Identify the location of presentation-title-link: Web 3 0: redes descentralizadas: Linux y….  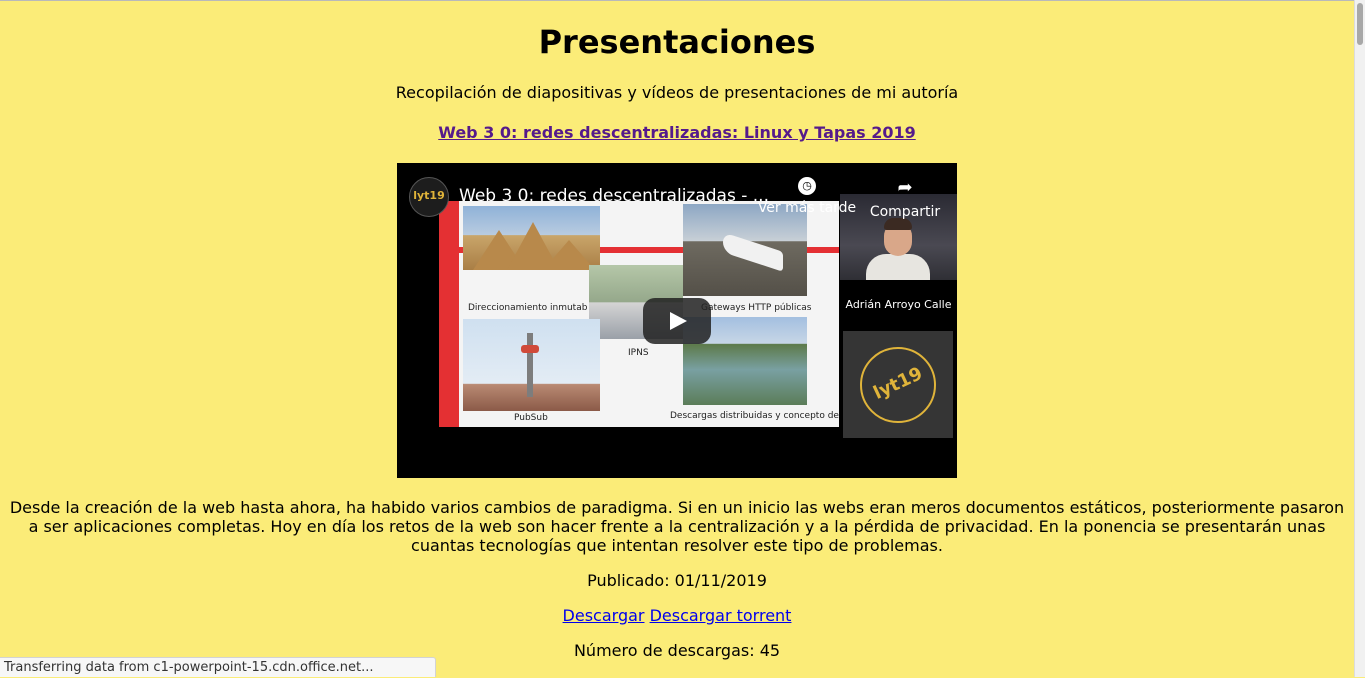
(676, 132).